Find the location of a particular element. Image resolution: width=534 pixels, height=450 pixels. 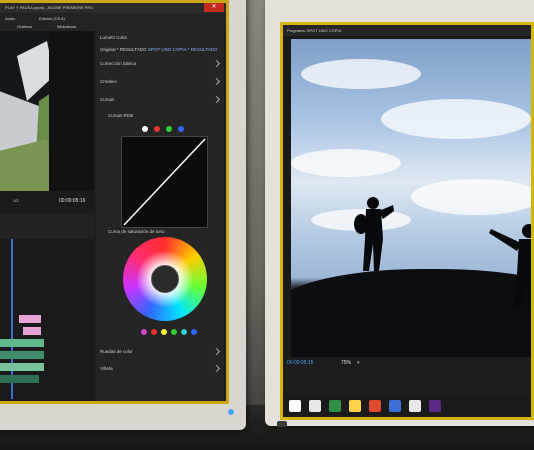

yellow-swatch-icon is located at coordinates (164, 332).